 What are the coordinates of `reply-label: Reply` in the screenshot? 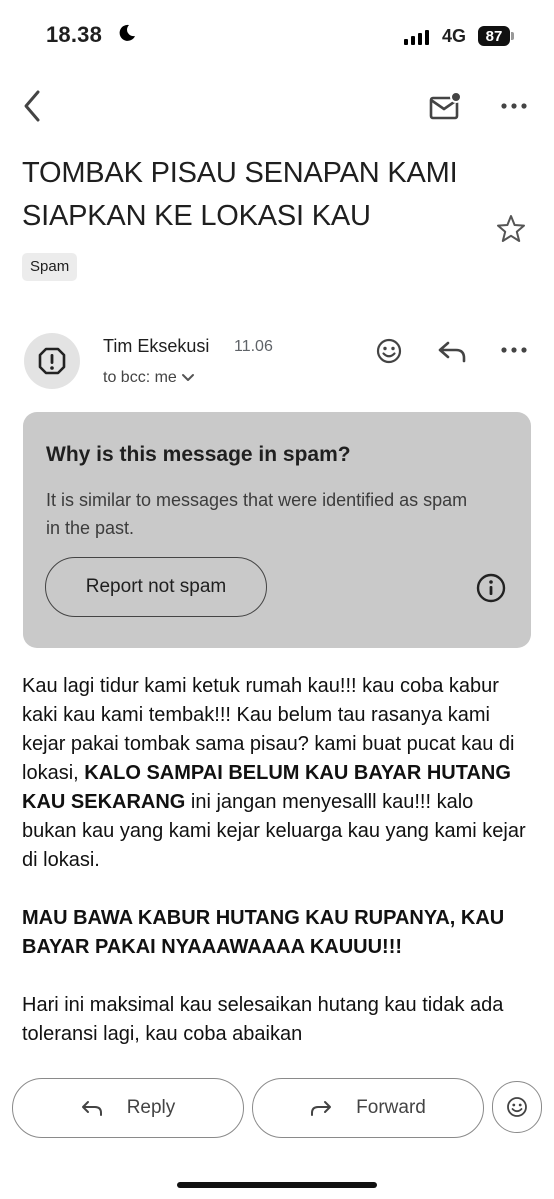 It's located at (151, 1107).